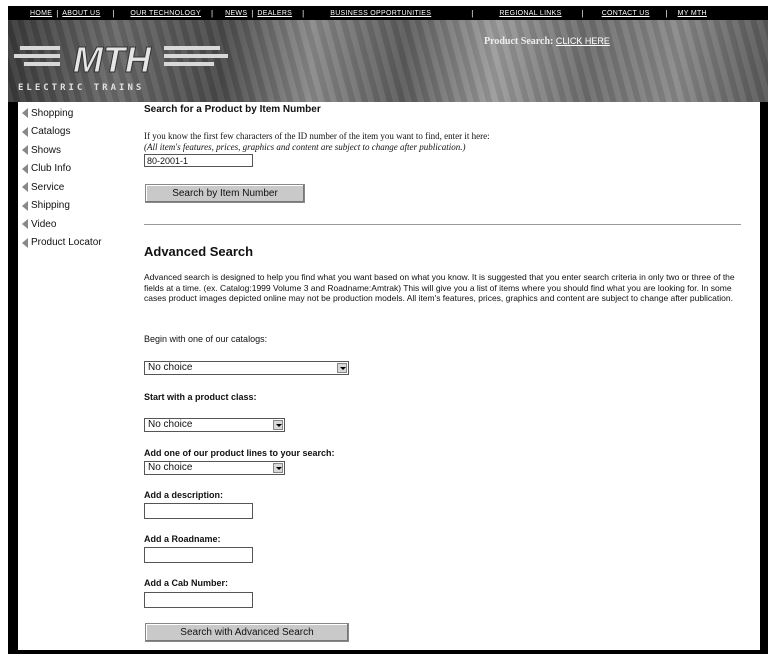 This screenshot has width=776, height=658. Describe the element at coordinates (214, 425) in the screenshot. I see `product-class-select: No choice` at that location.